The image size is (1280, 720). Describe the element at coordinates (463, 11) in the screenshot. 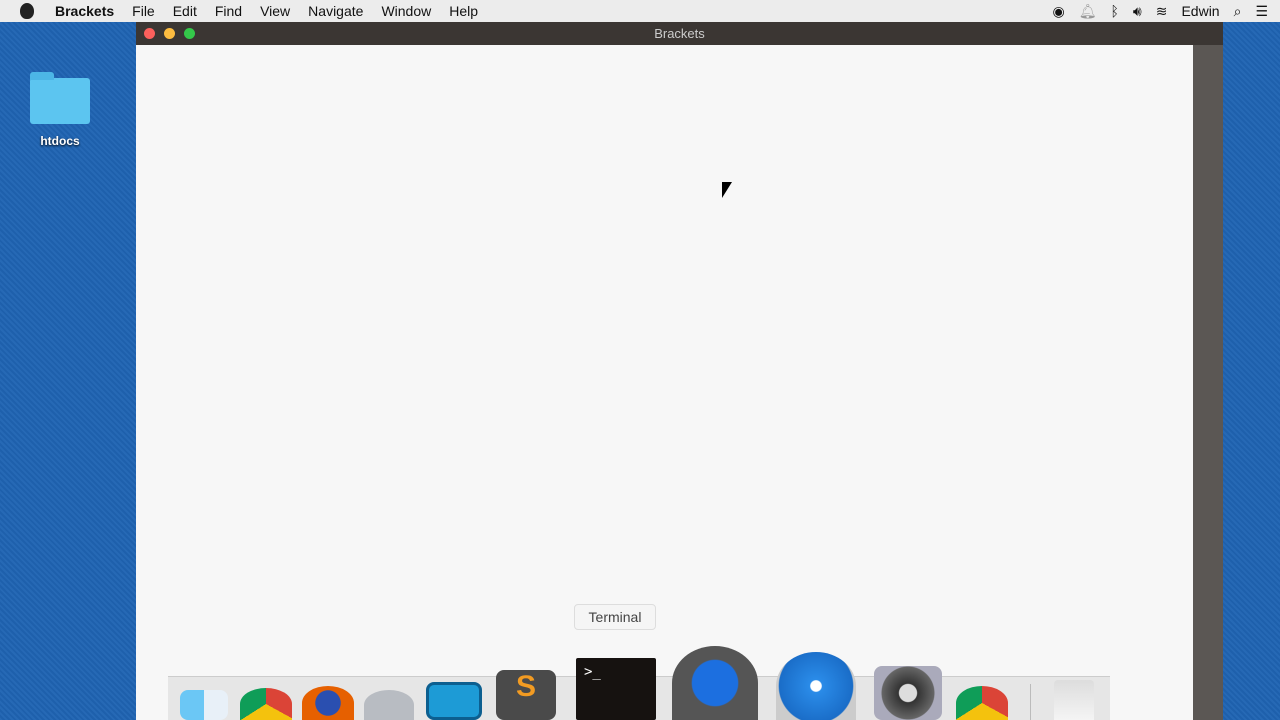

I see `menu-help: Help` at that location.